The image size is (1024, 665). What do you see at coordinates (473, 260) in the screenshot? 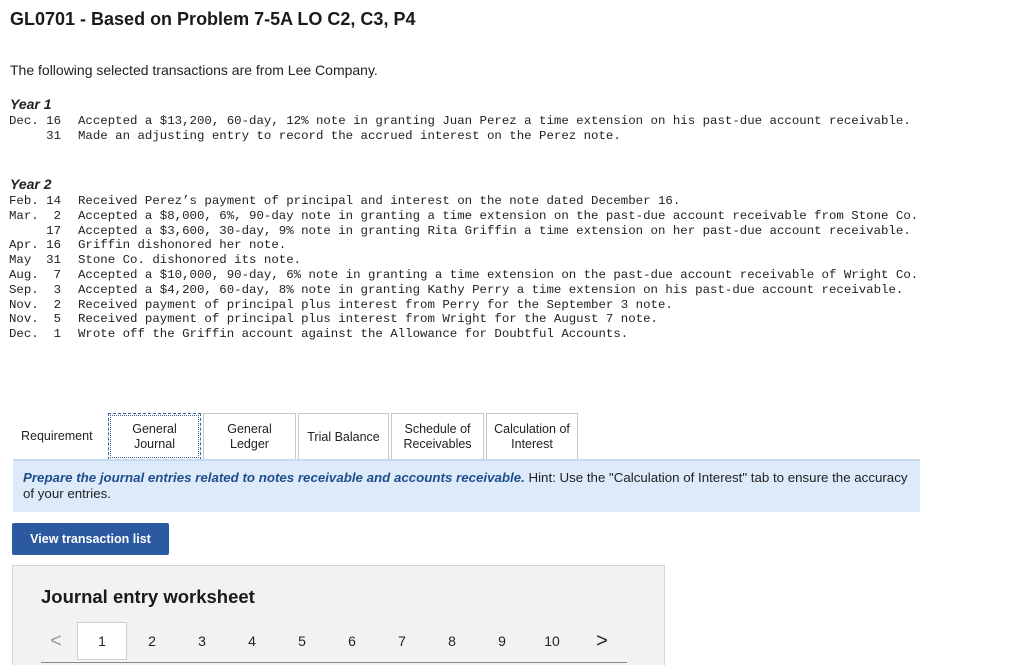
I see `transaction-row: May 31 Stone Co. dishonored its note.` at bounding box center [473, 260].